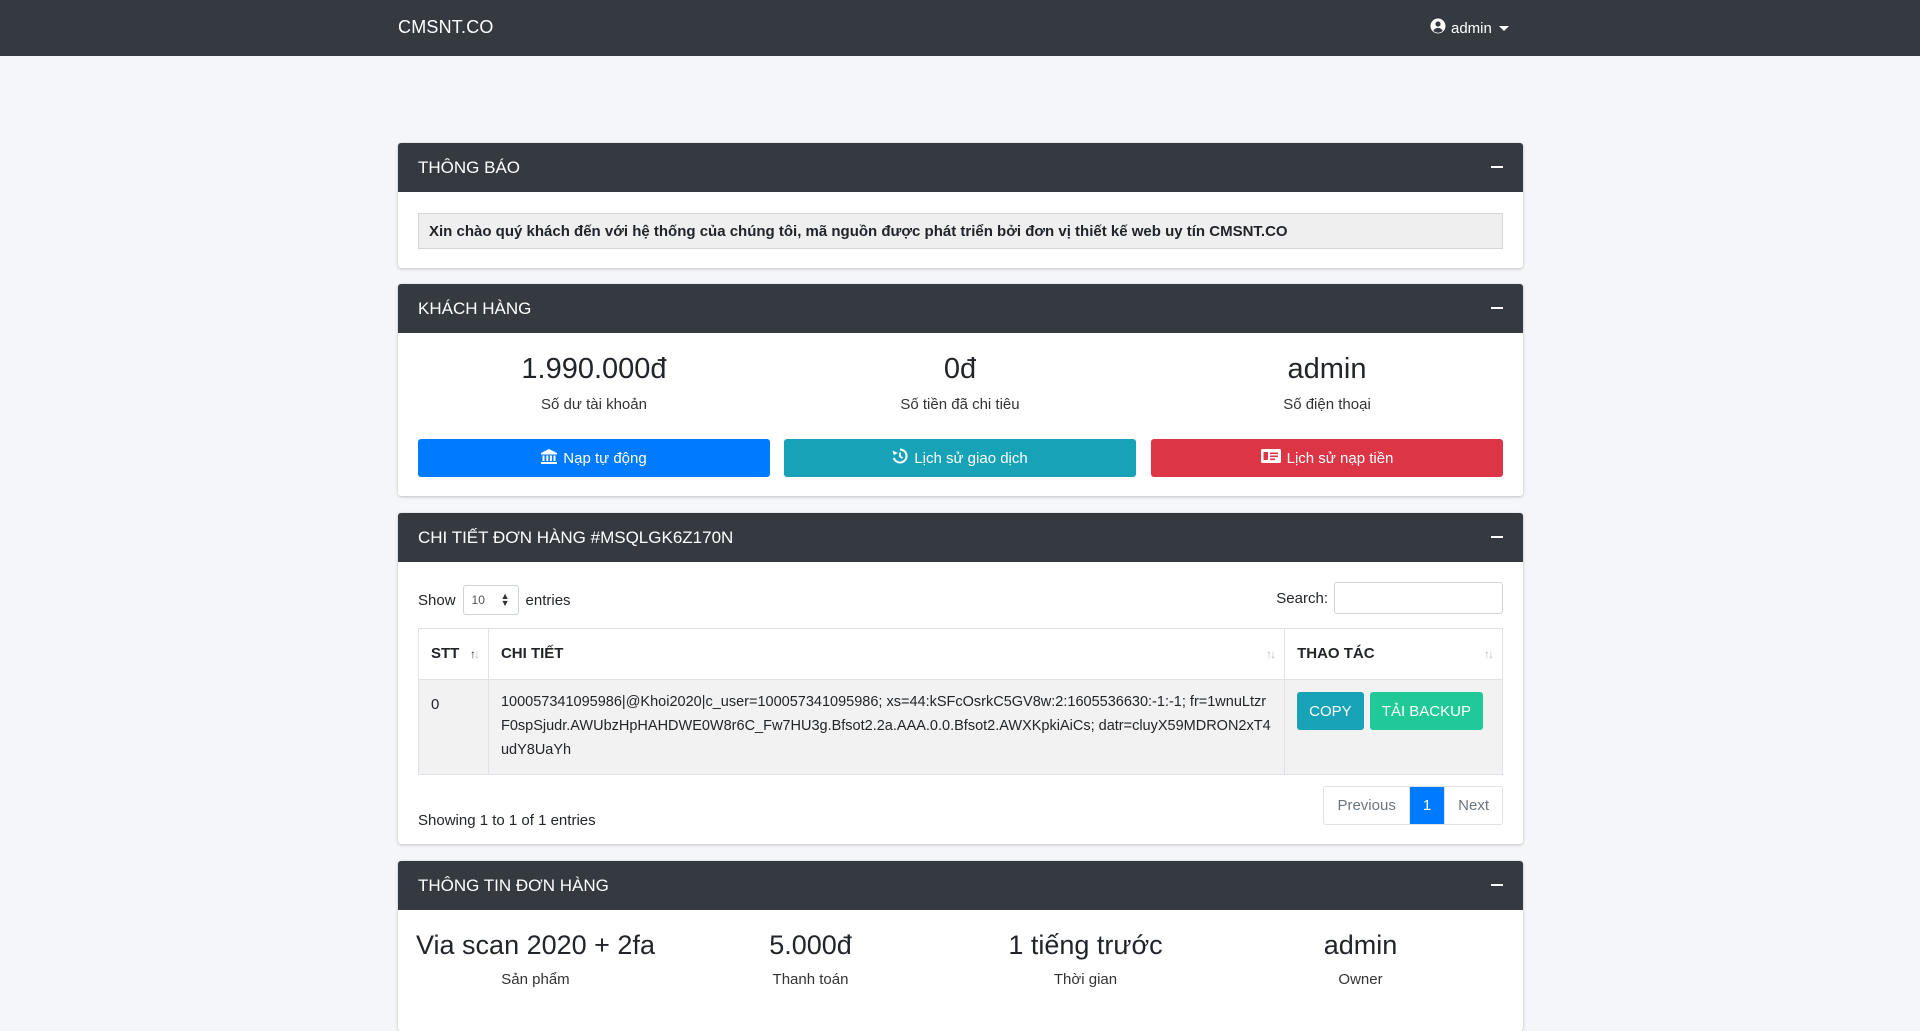  I want to click on order-info-time: 1 tiếng trước Thời gian, so click(1085, 959).